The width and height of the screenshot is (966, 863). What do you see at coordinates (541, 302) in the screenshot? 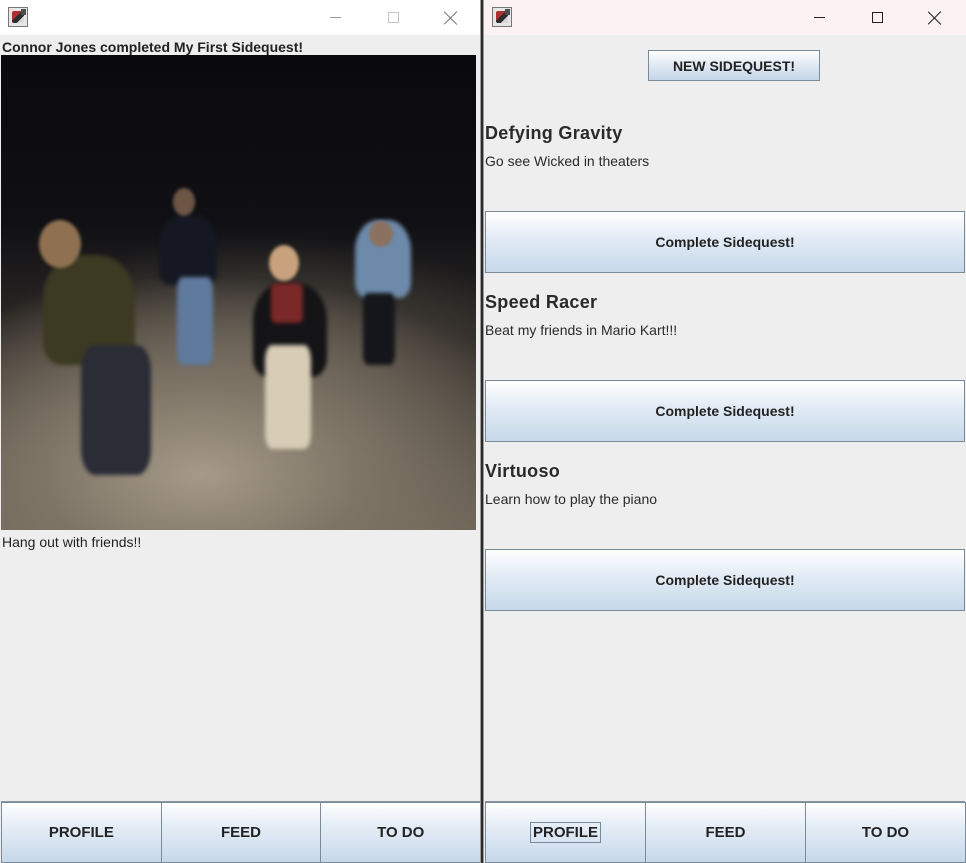
I see `quest-title: Speed Racer` at bounding box center [541, 302].